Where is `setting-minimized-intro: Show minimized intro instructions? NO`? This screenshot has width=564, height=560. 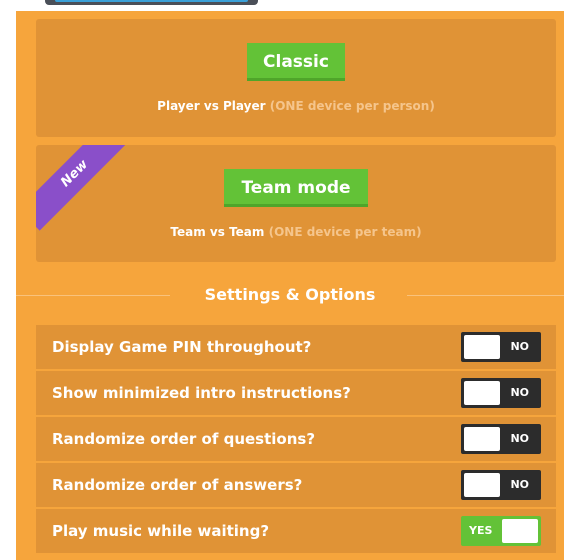 setting-minimized-intro: Show minimized intro instructions? NO is located at coordinates (296, 393).